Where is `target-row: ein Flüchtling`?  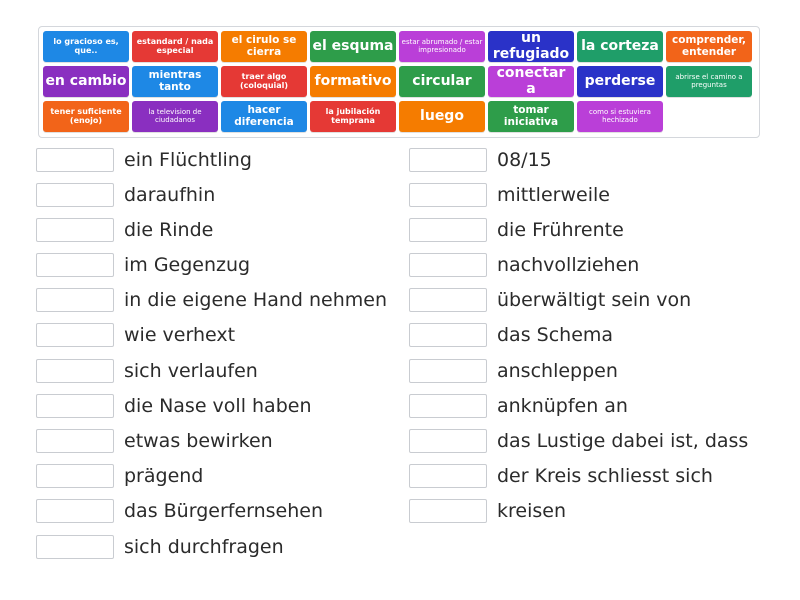
target-row: ein Flüchtling is located at coordinates (221, 159).